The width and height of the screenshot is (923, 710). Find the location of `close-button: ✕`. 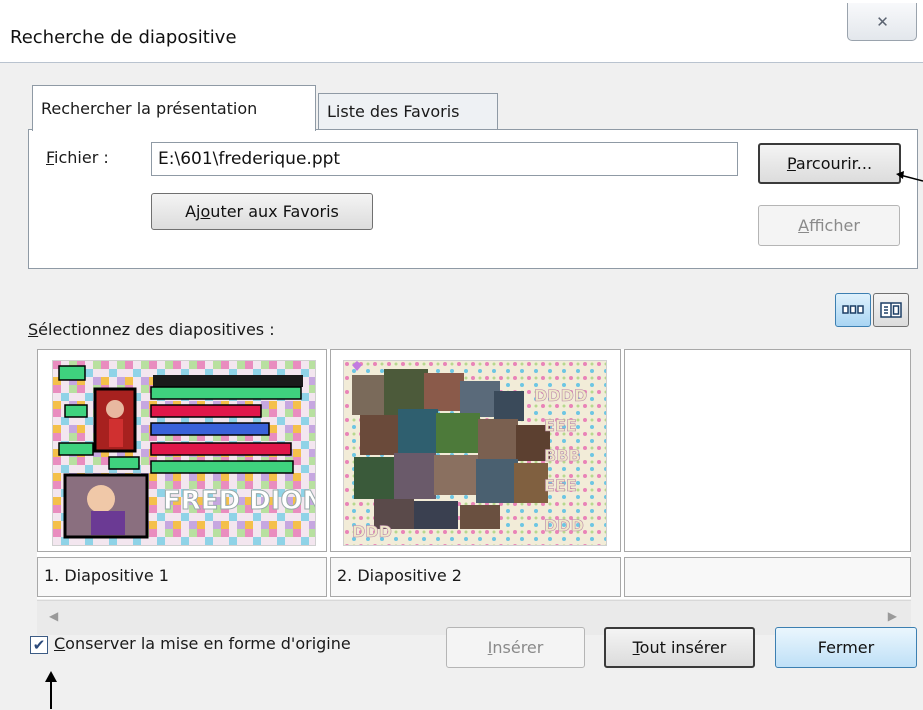

close-button: ✕ is located at coordinates (882, 22).